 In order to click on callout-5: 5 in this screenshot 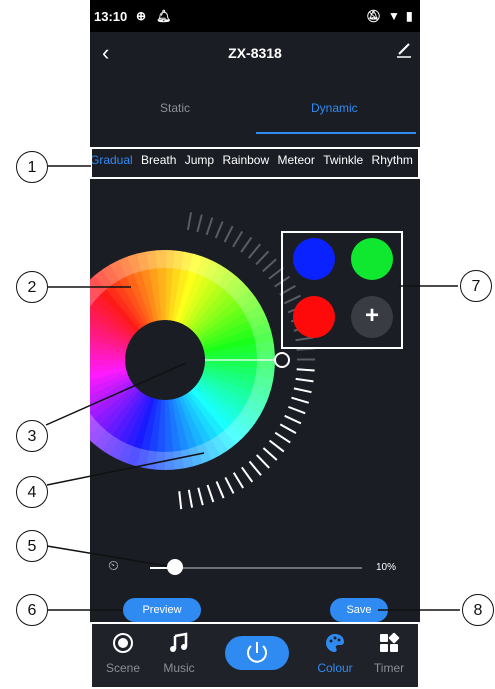, I will do `click(32, 546)`.